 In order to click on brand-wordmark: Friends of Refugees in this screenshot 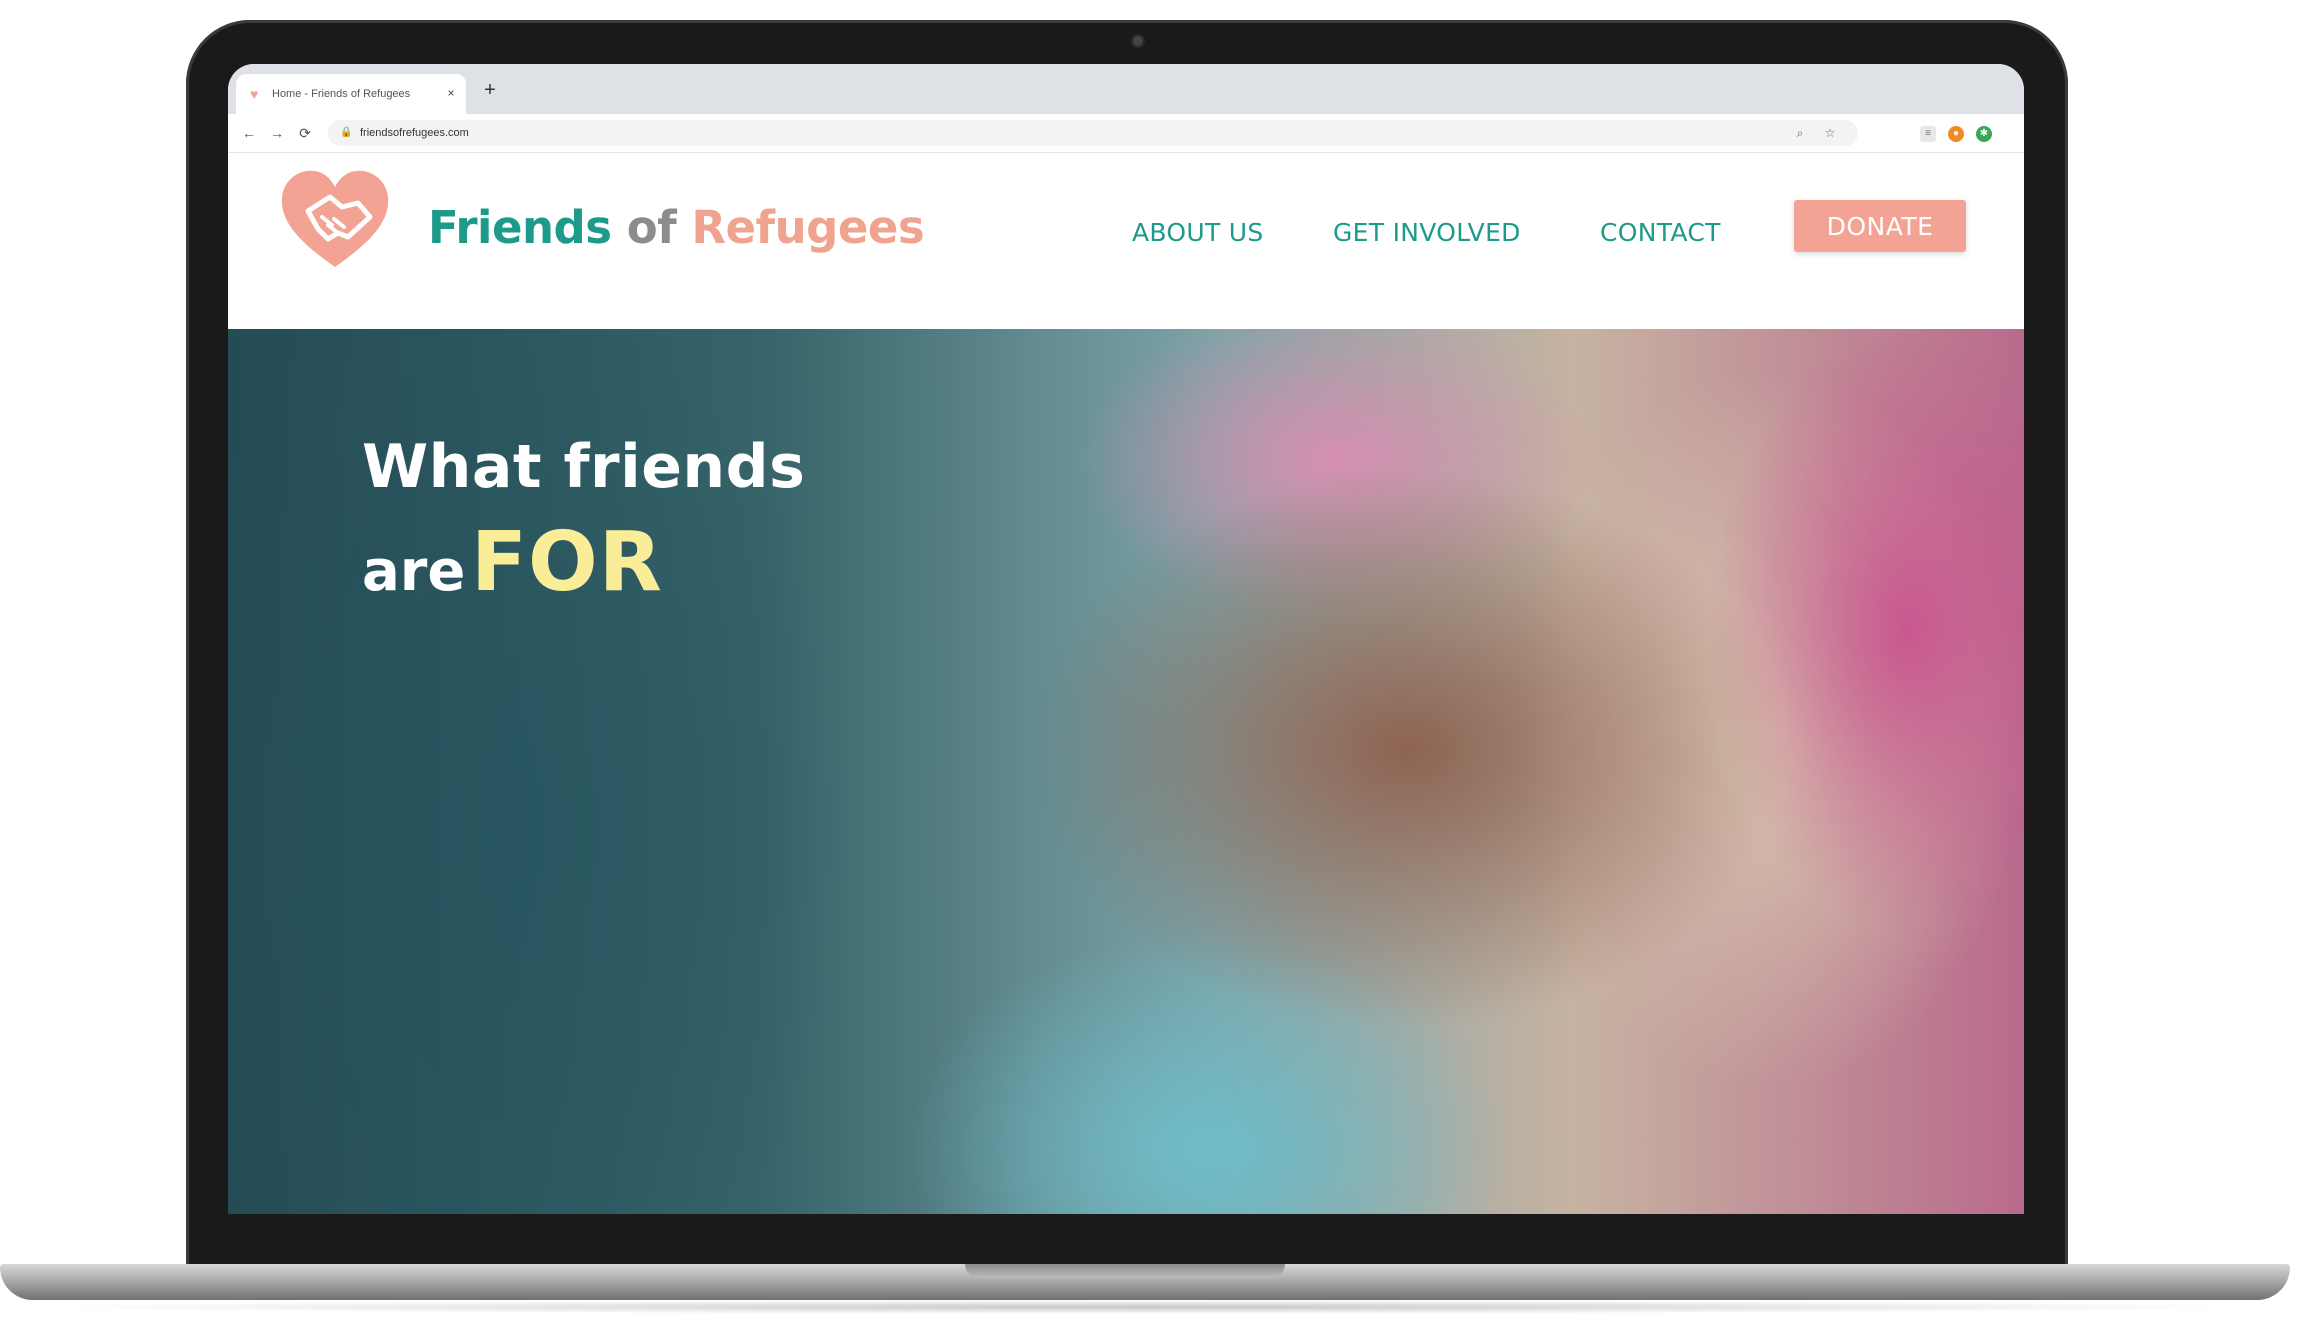, I will do `click(688, 228)`.